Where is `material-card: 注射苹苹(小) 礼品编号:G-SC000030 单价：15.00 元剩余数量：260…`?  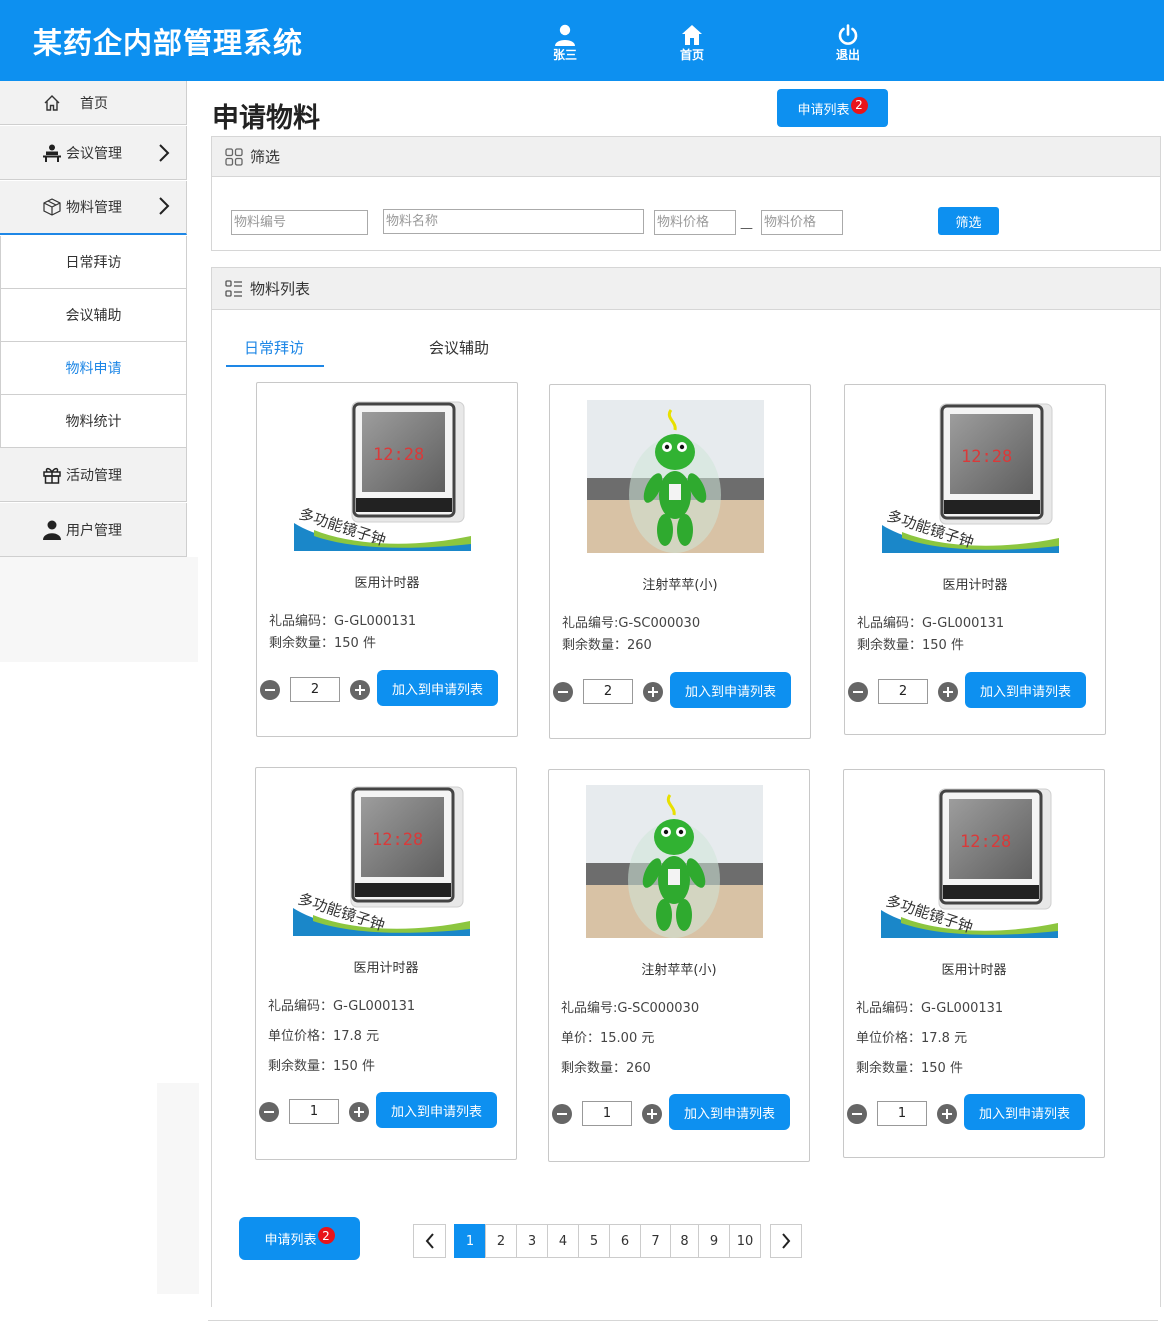 material-card: 注射苹苹(小) 礼品编号:G-SC000030 单价：15.00 元剩余数量：260… is located at coordinates (679, 965).